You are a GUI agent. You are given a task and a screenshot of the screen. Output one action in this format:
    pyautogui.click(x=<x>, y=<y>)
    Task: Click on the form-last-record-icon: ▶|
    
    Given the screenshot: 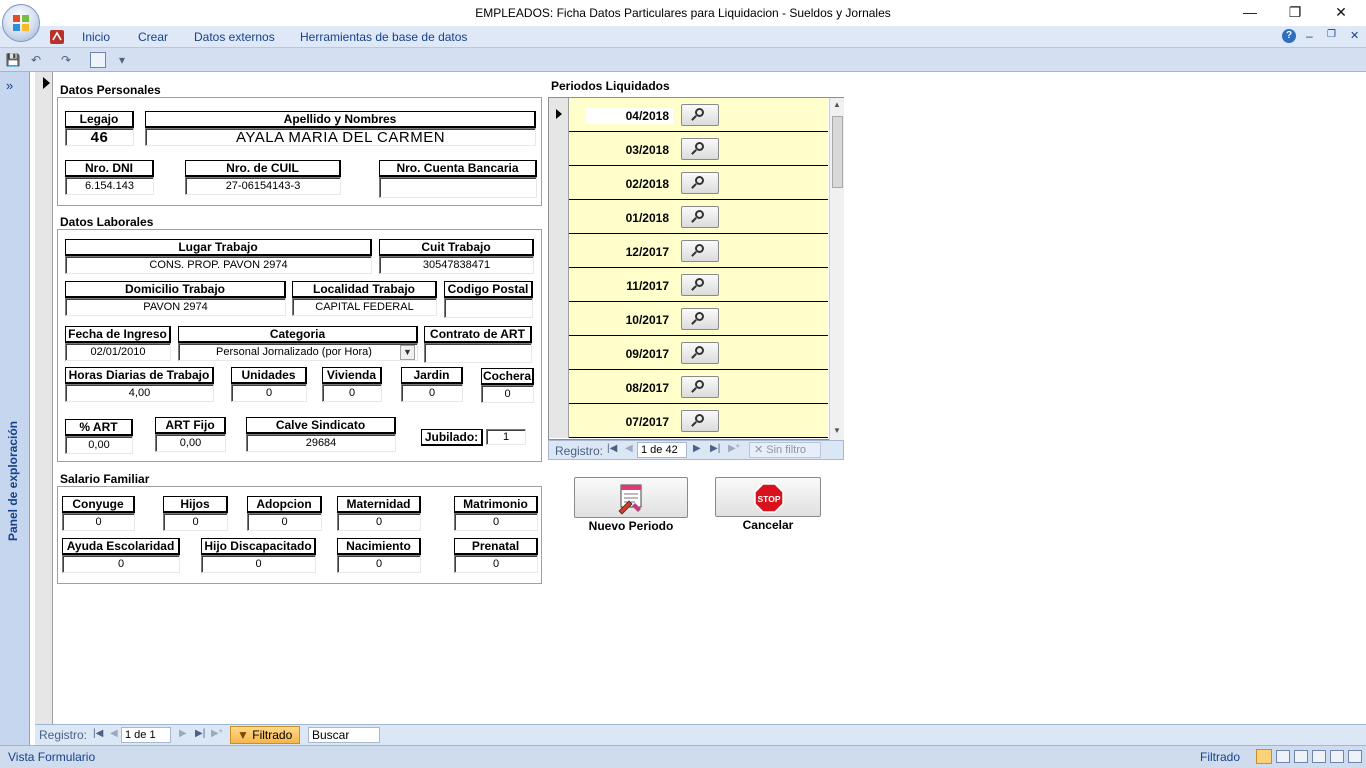 What is the action you would take?
    pyautogui.click(x=200, y=733)
    